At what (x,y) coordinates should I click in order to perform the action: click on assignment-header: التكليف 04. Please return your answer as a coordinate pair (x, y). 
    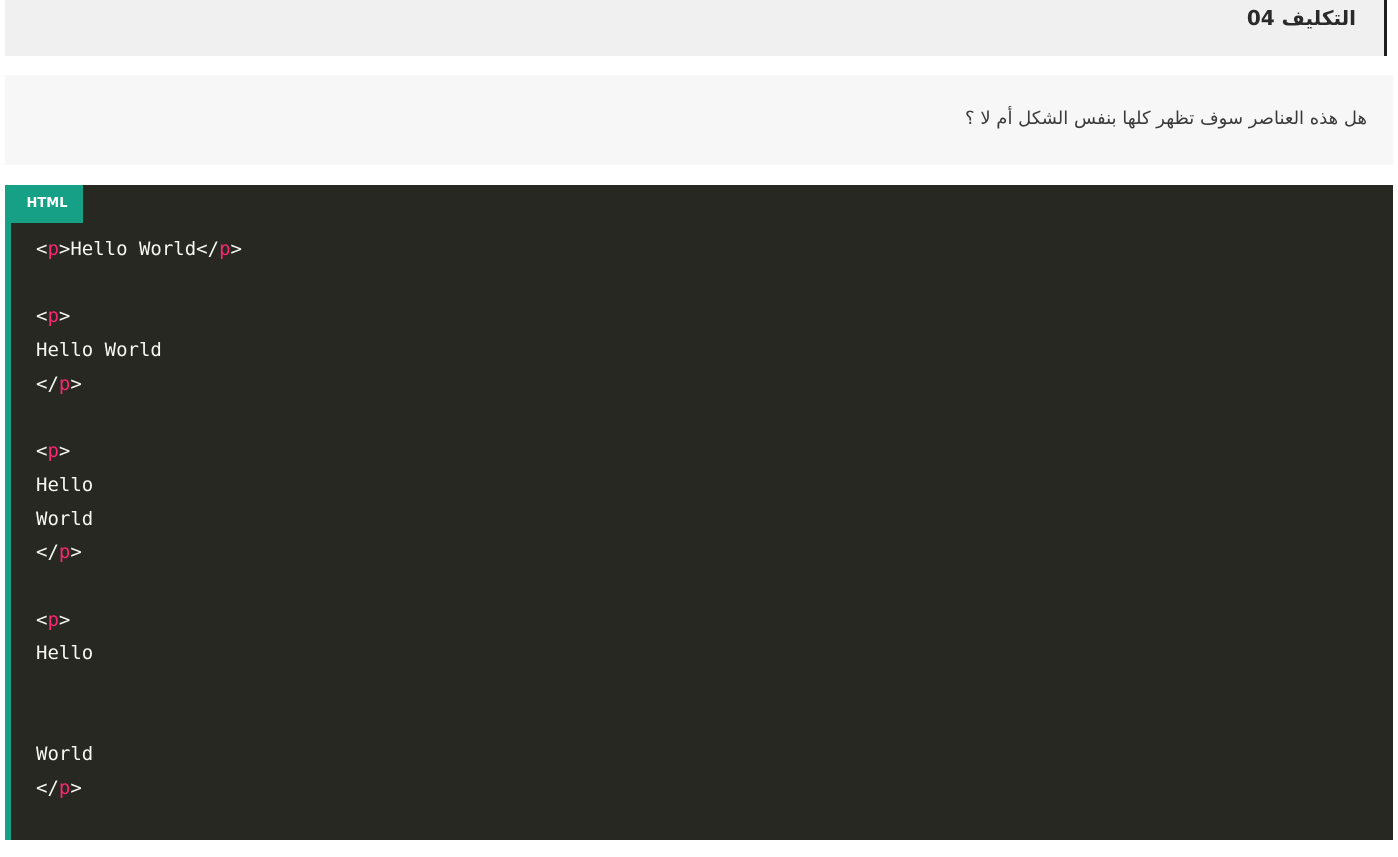
    Looking at the image, I should click on (696, 28).